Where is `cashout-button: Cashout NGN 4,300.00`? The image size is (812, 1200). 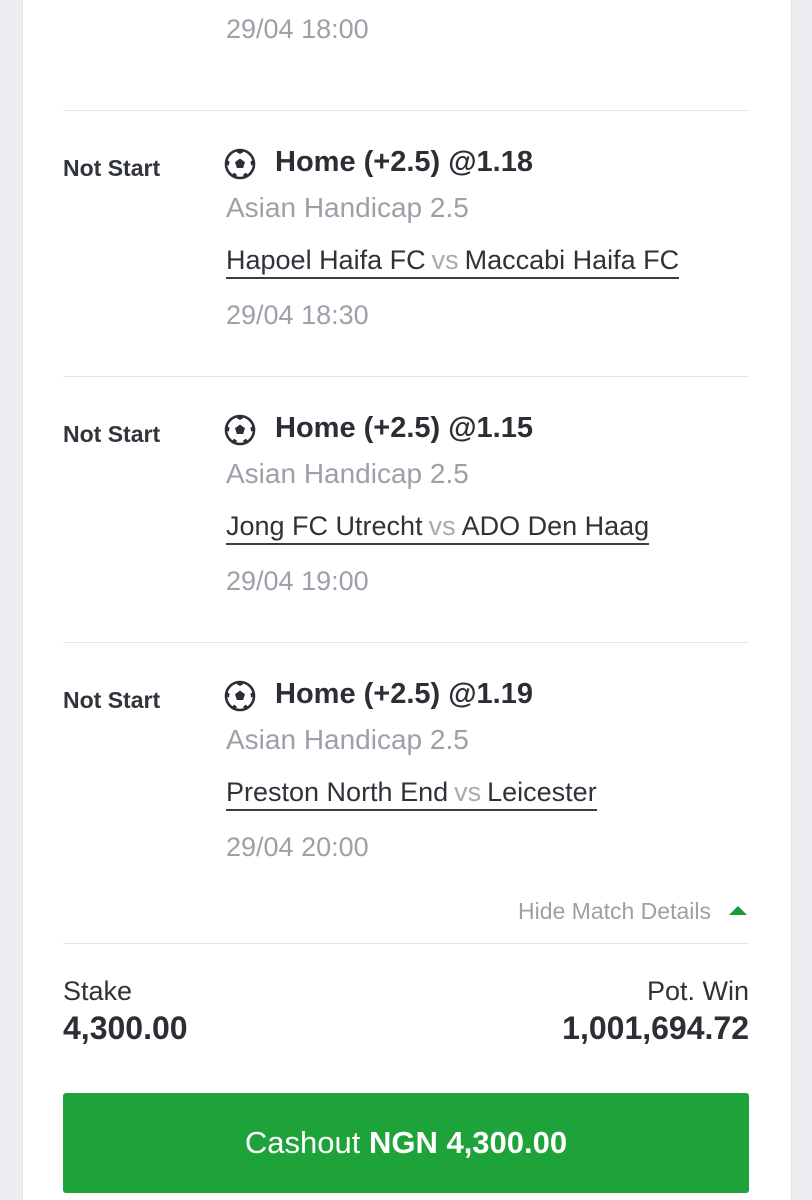
cashout-button: Cashout NGN 4,300.00 is located at coordinates (406, 1143).